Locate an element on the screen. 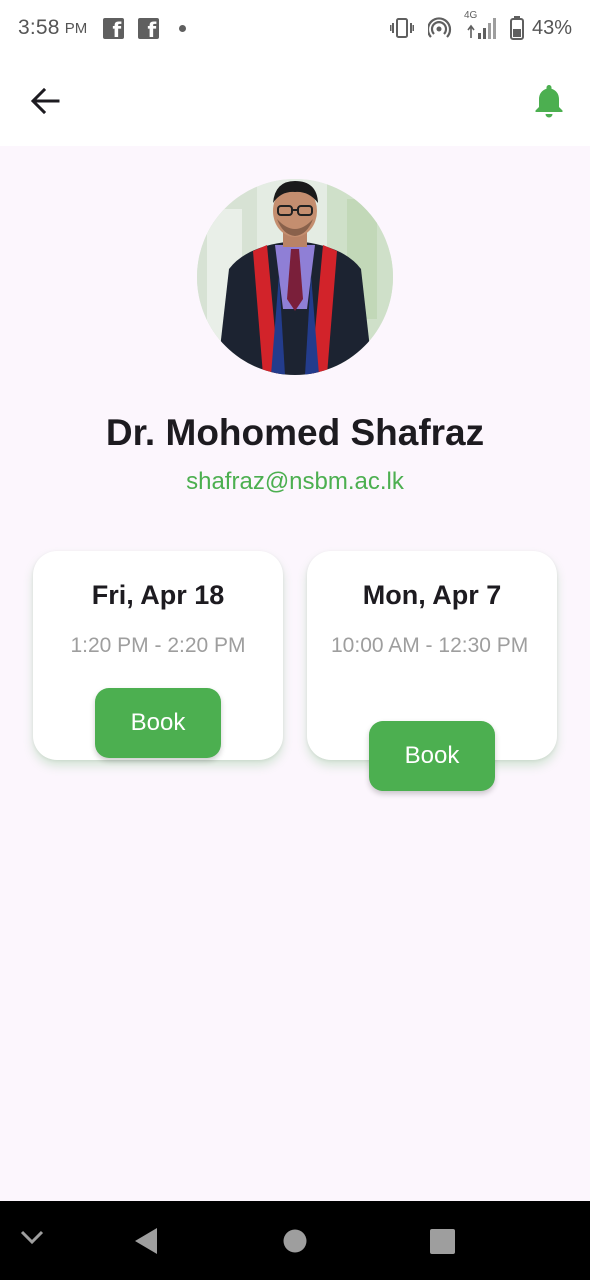 The width and height of the screenshot is (590, 1280). doctor-avatar is located at coordinates (295, 277).